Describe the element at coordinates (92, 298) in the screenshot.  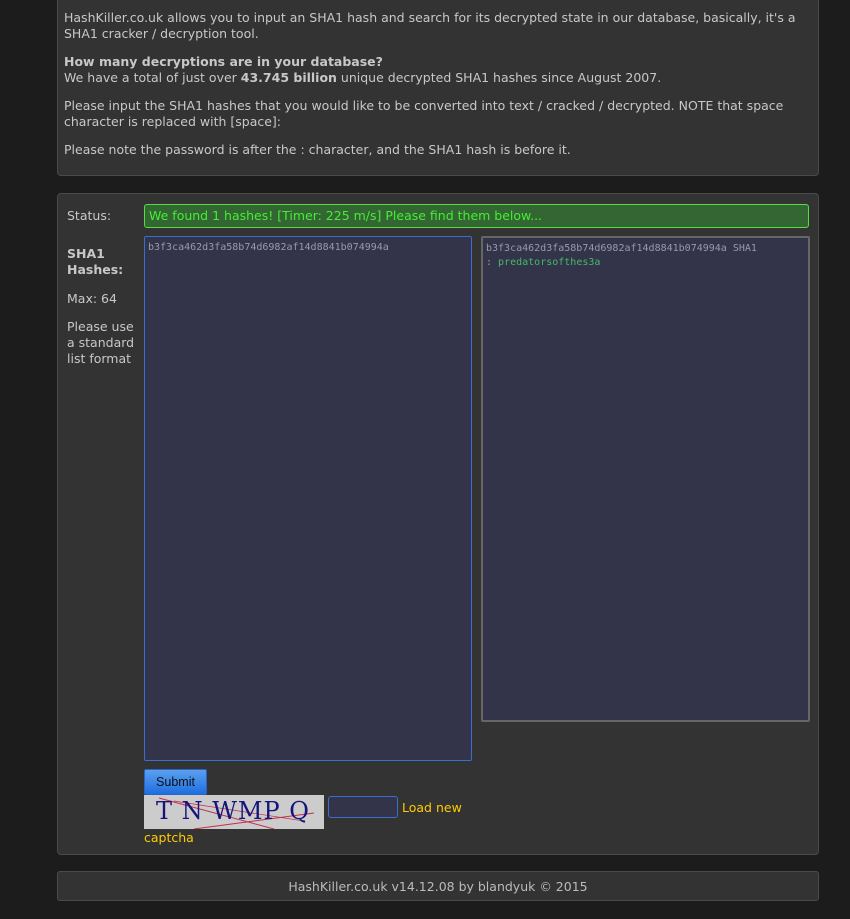
I see `max-label: Max: 64` at that location.